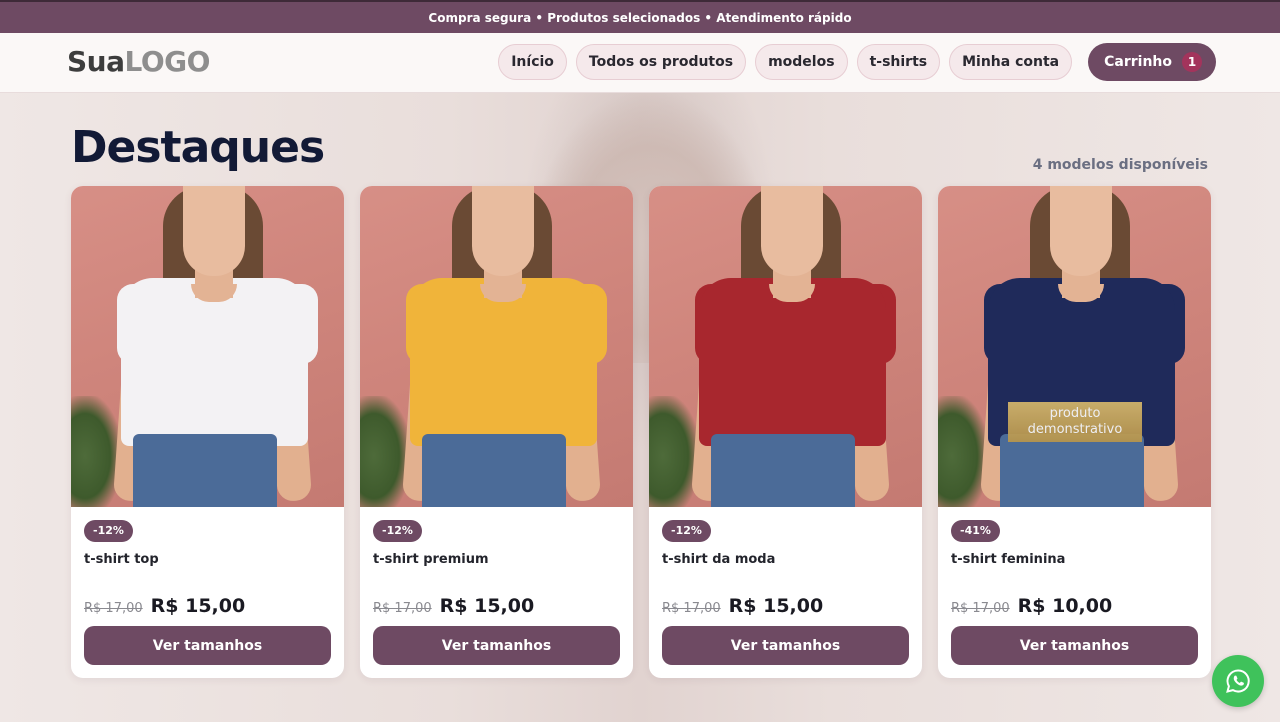  I want to click on demo-tag-line-2: demonstrativo, so click(1075, 429).